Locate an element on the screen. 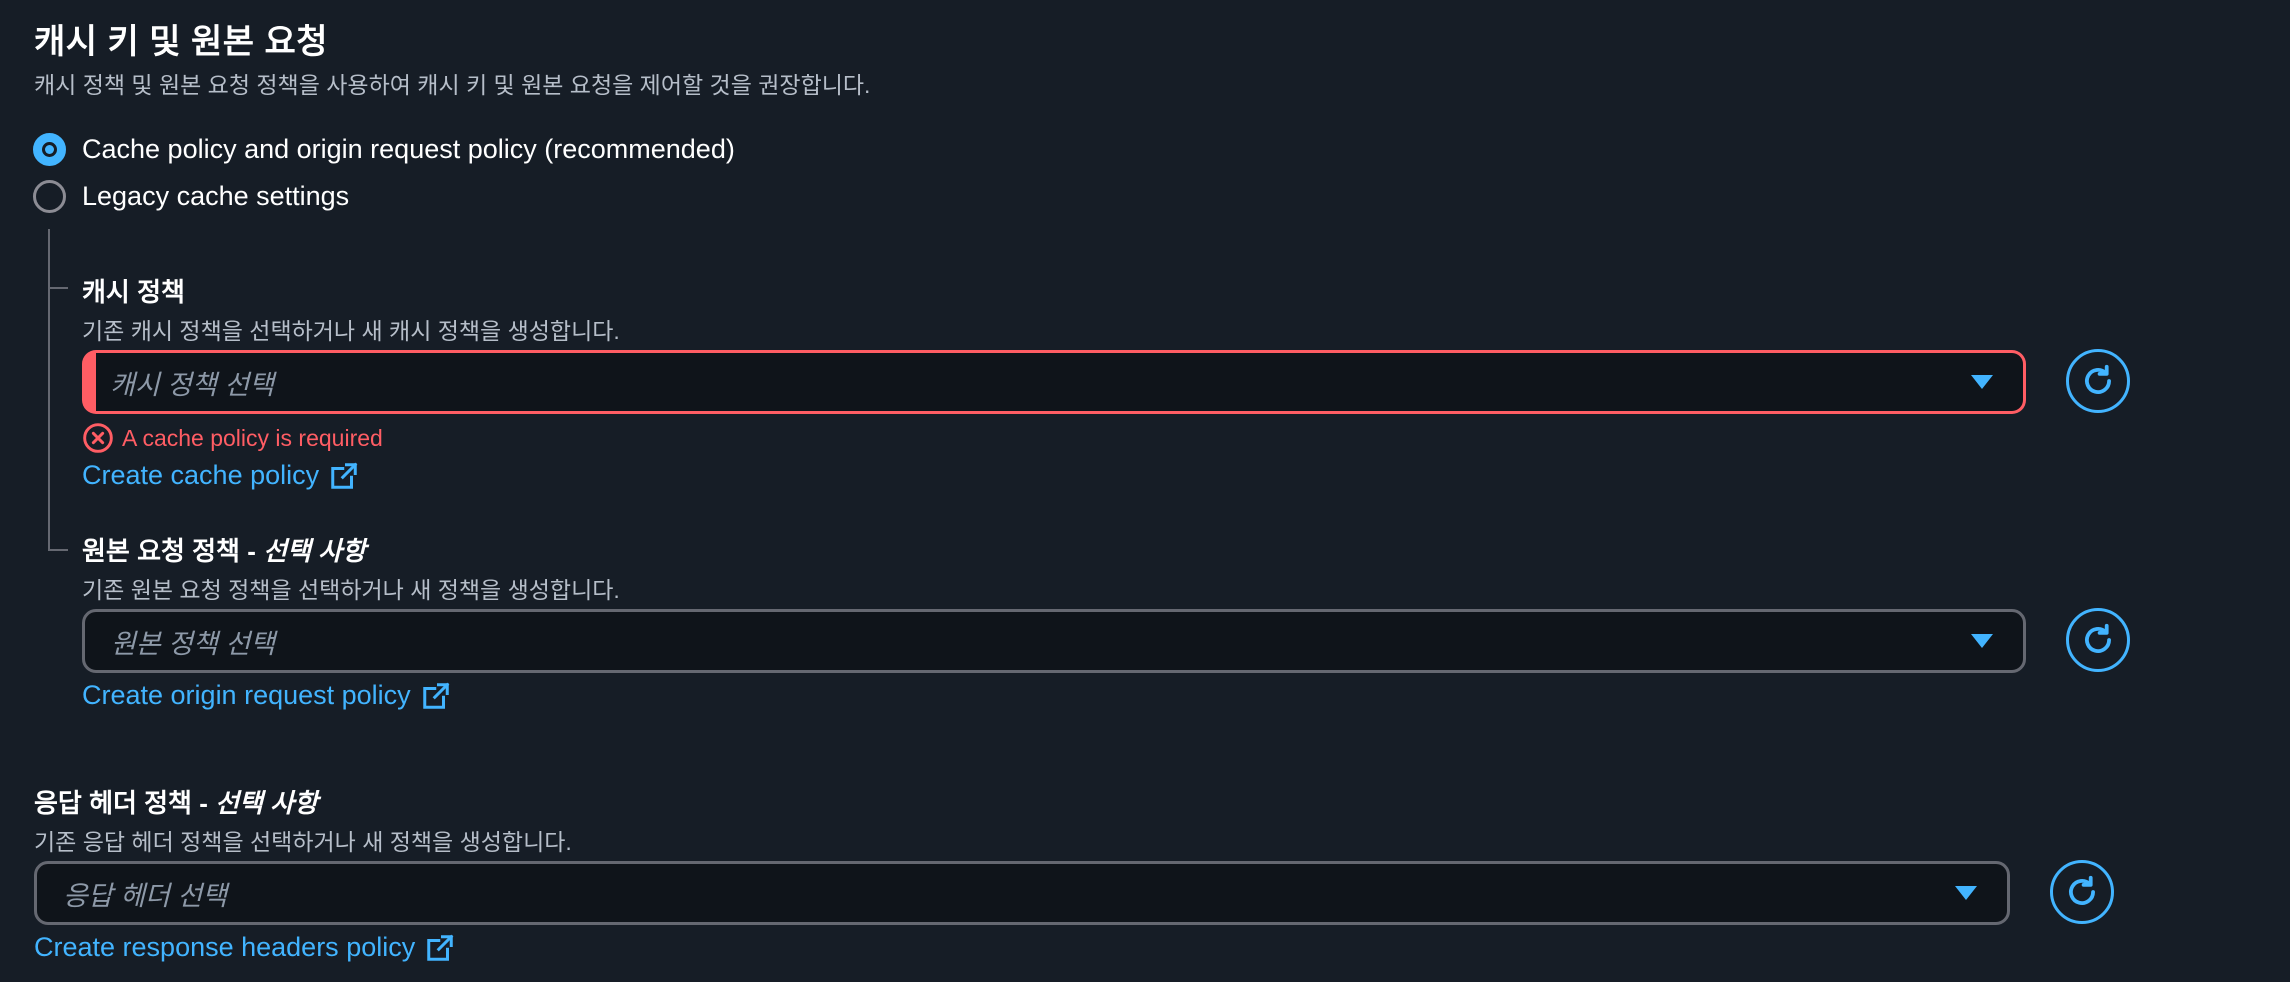  origin-policy-description: 기존 원본 요청 정책을 선택하거나 새 정책을 생성합니다. is located at coordinates (351, 590).